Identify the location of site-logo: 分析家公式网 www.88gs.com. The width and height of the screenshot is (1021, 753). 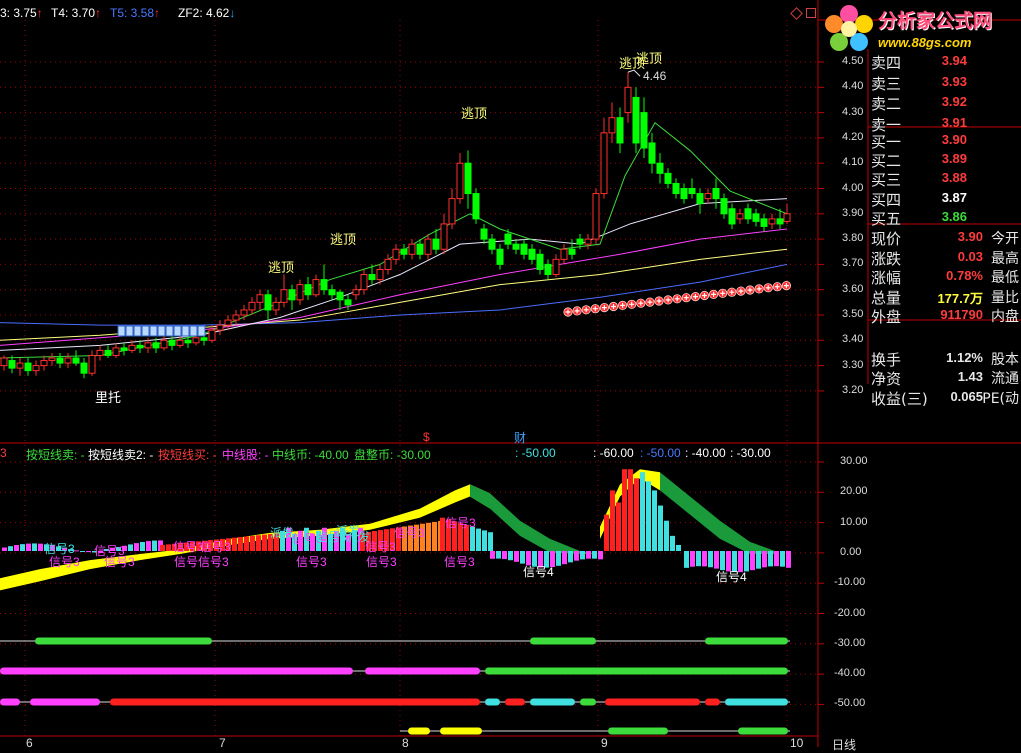
(921, 28).